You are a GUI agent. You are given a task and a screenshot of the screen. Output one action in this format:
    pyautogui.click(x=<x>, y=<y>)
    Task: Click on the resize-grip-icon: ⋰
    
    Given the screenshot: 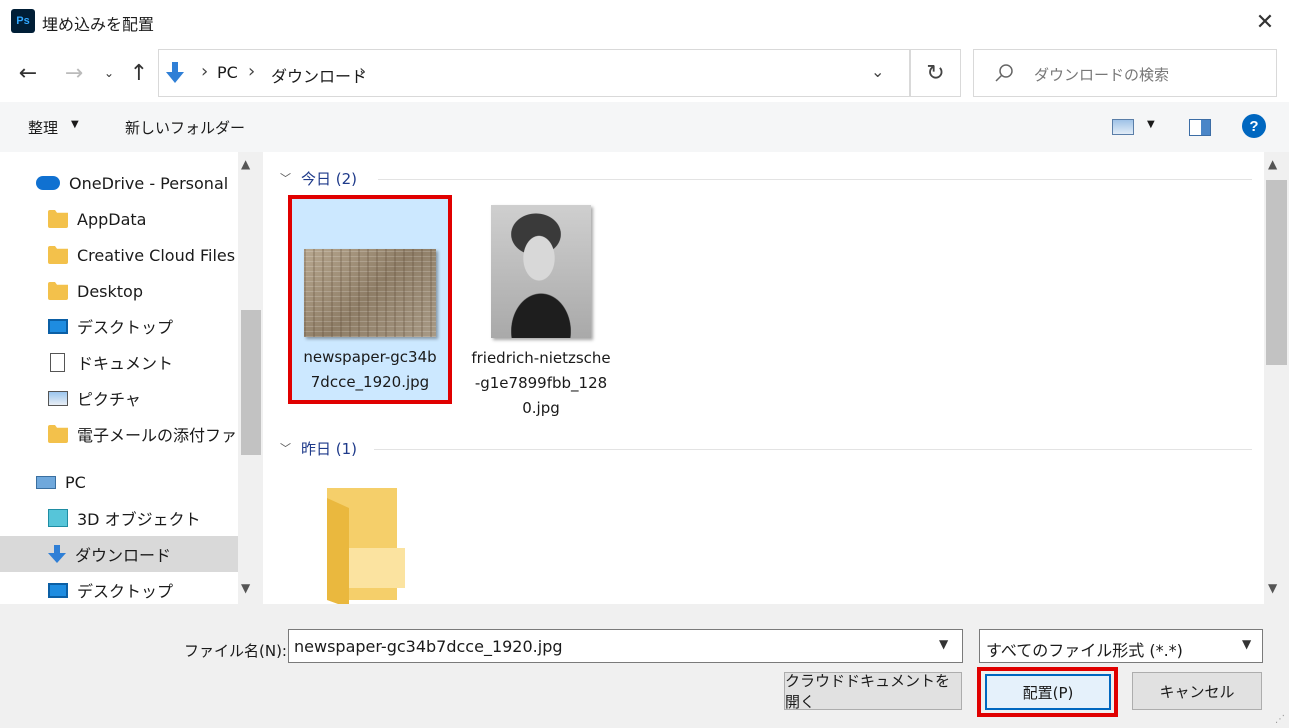 What is the action you would take?
    pyautogui.click(x=1280, y=719)
    